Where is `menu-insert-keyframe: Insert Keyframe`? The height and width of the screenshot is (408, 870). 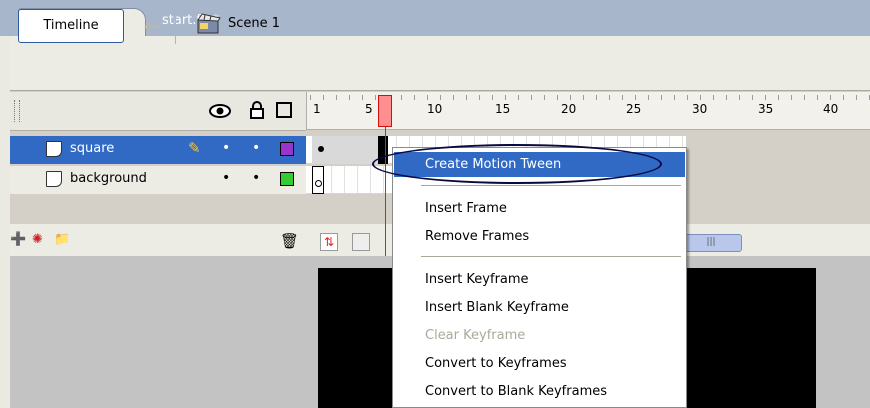
menu-insert-keyframe: Insert Keyframe is located at coordinates (539, 279).